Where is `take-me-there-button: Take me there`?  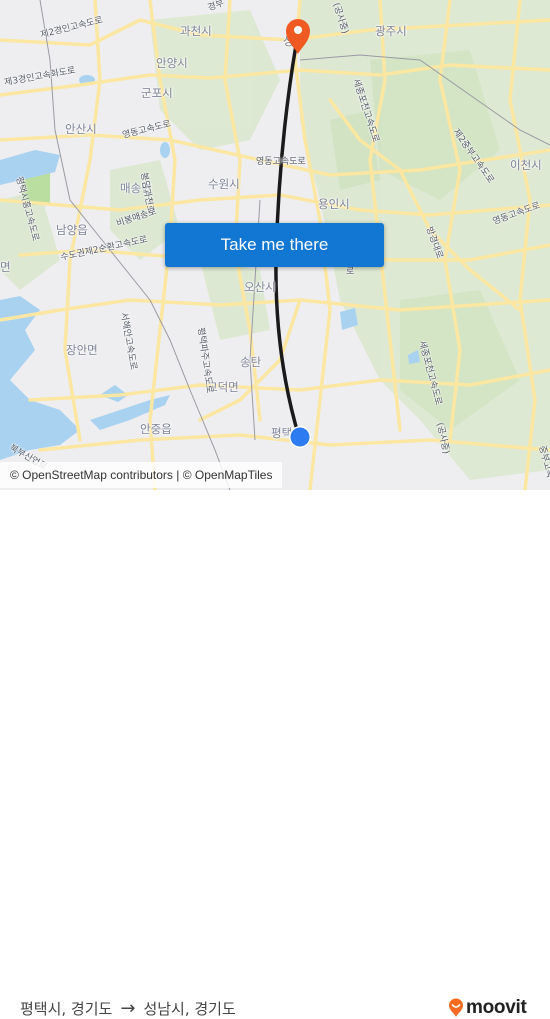
take-me-there-button: Take me there is located at coordinates (274, 245).